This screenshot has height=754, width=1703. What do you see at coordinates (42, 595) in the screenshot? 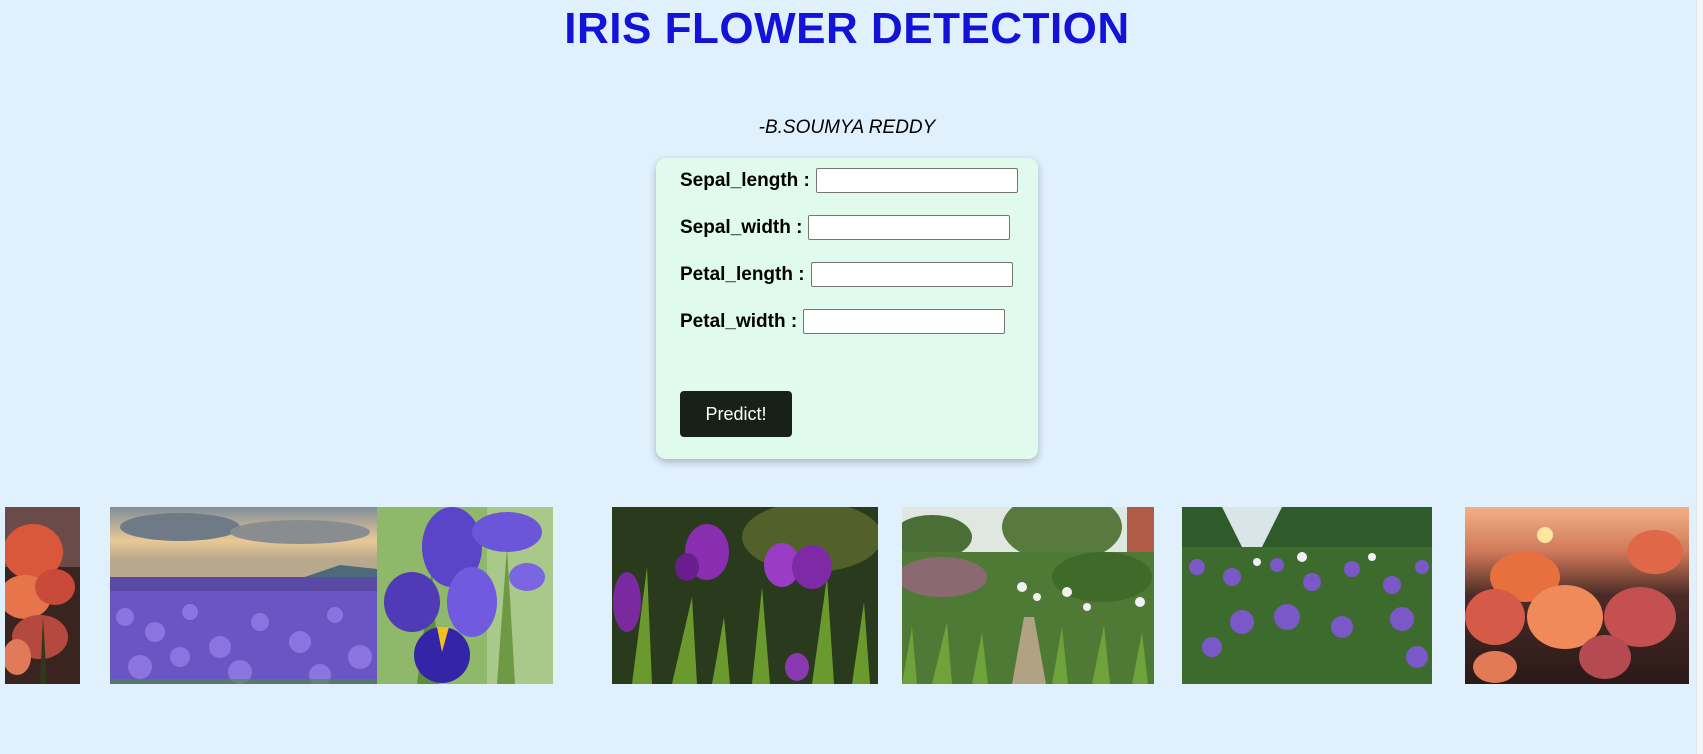
I see `gallery-image-orange-iris-partial` at bounding box center [42, 595].